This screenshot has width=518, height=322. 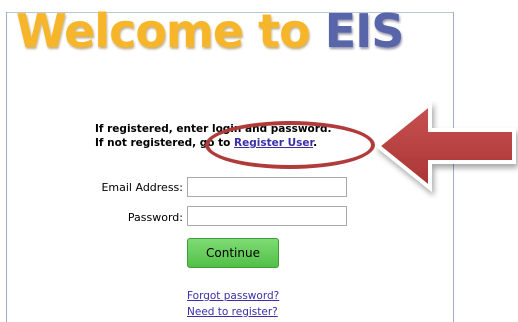 I want to click on email-label: Email Address:, so click(x=142, y=187).